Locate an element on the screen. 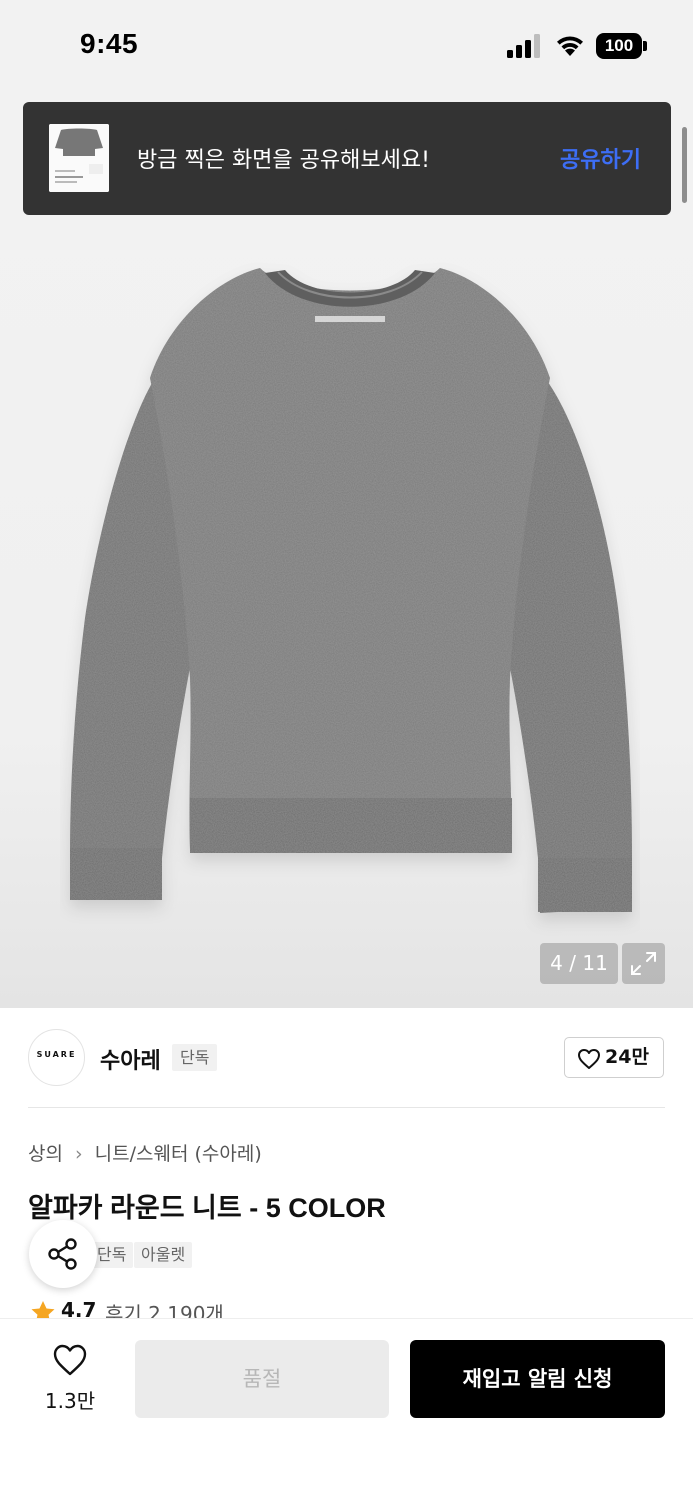 The height and width of the screenshot is (1500, 693). brand-like-button: 24만 is located at coordinates (614, 1057).